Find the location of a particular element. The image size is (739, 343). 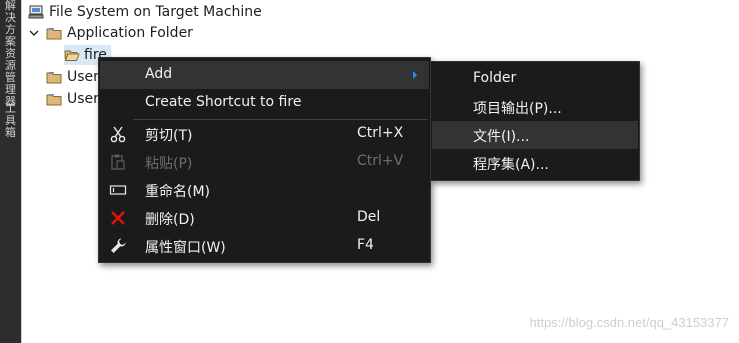

wrench-icon is located at coordinates (118, 246).